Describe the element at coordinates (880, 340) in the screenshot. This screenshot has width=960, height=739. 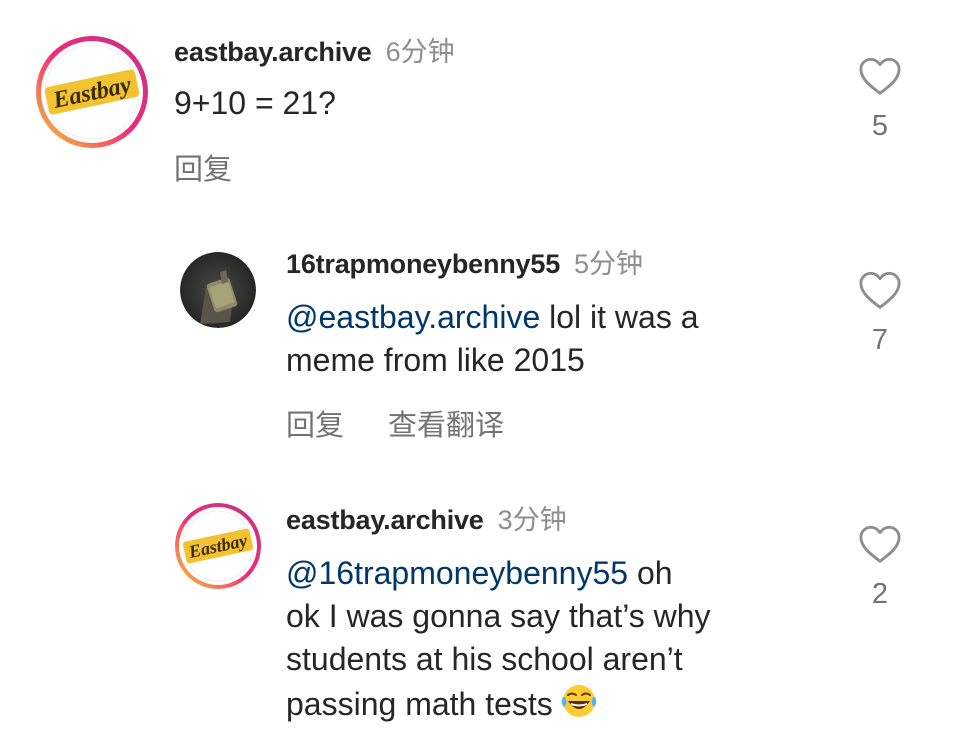
I see `like-count: 7` at that location.